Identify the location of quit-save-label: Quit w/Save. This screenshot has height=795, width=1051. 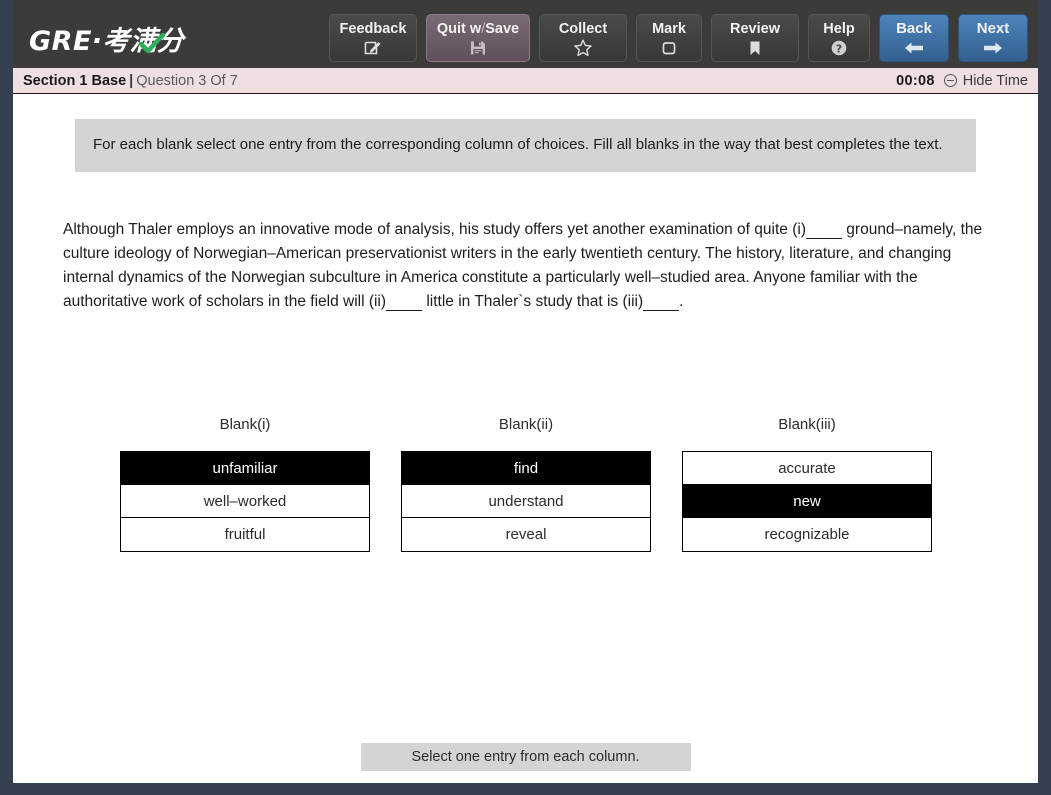
(478, 28).